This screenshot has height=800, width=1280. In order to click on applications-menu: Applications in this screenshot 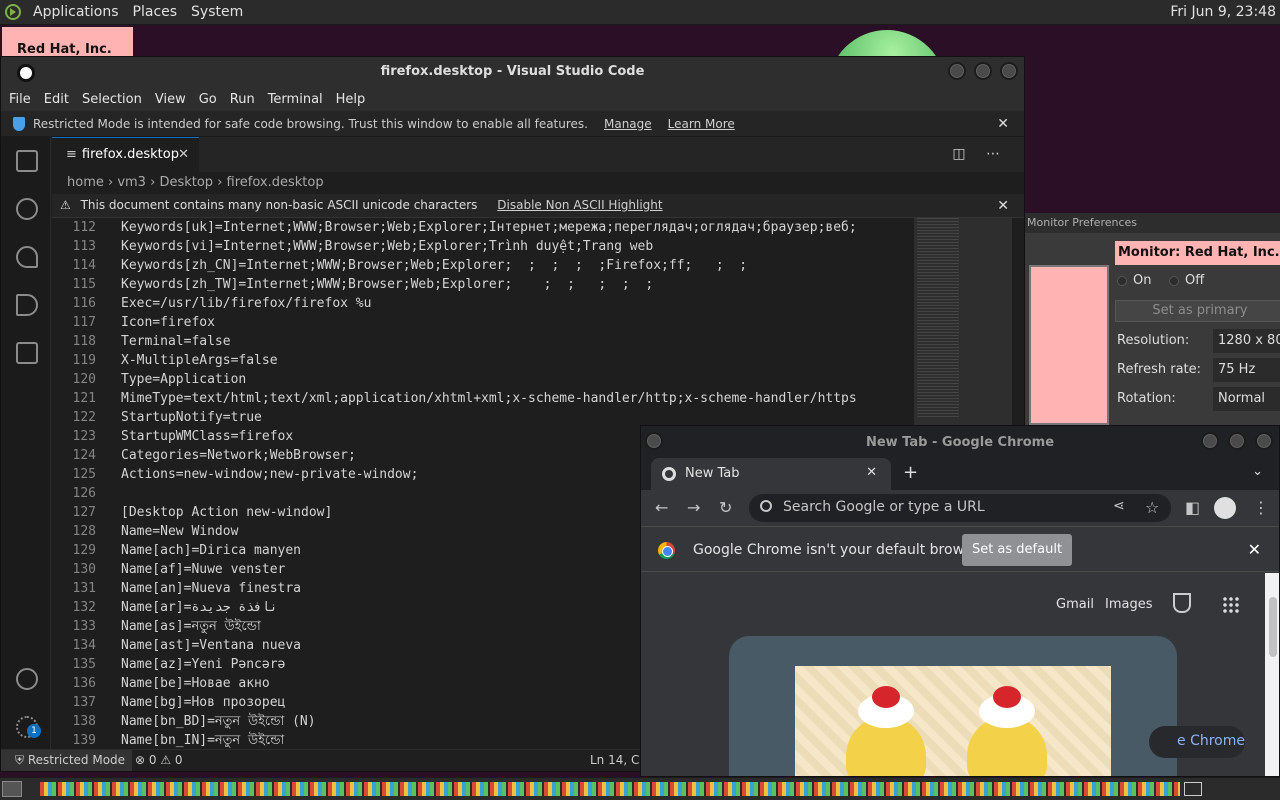, I will do `click(76, 12)`.